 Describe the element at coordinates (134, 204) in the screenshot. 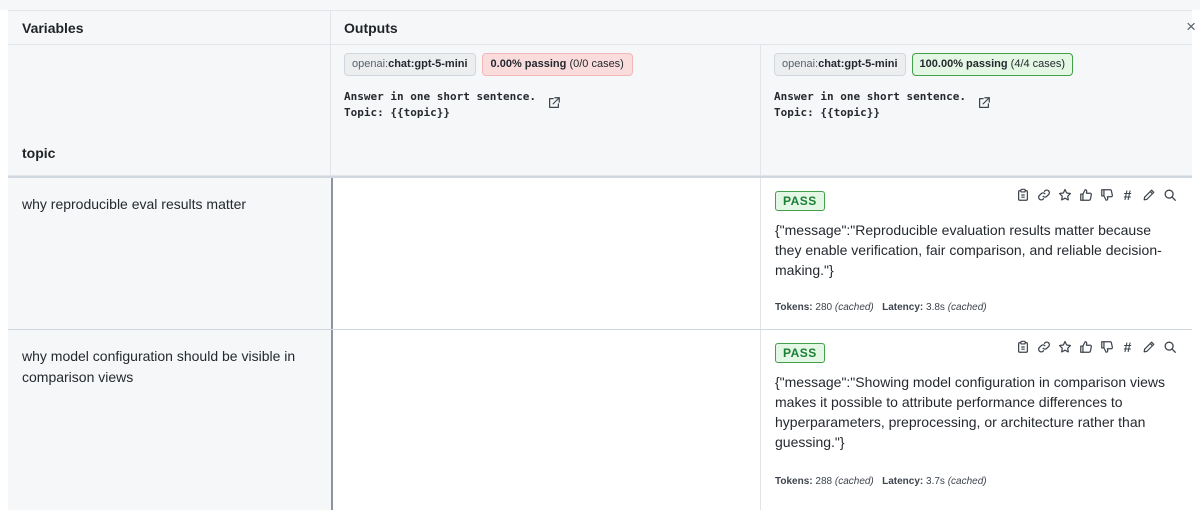

I see `topic-value: why reproducible eval results matter` at that location.